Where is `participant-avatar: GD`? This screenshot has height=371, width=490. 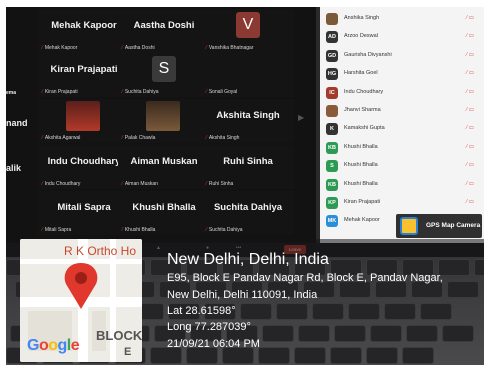
participant-avatar: GD is located at coordinates (332, 55).